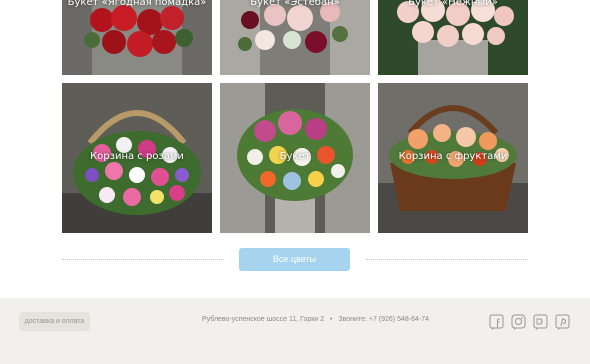 This screenshot has width=590, height=364. Describe the element at coordinates (383, 319) in the screenshot. I see `footer-phone: Звоните: +7 (926) 548-64-74` at that location.